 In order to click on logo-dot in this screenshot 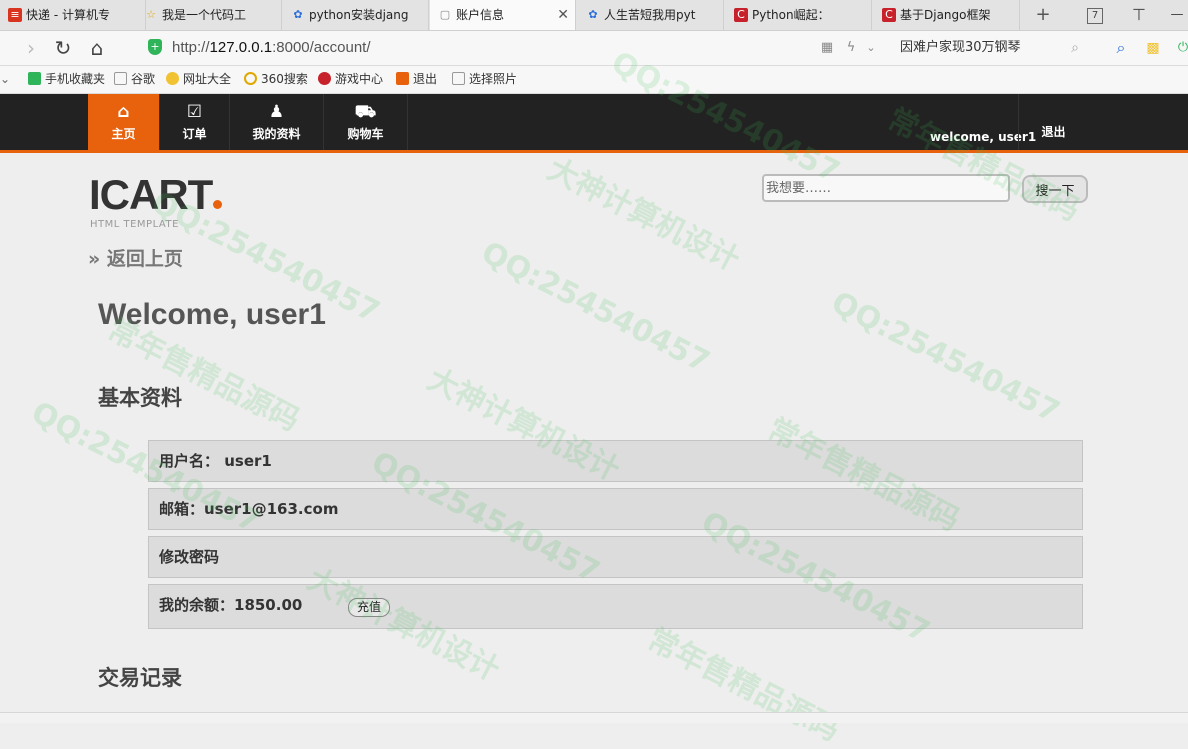, I will do `click(218, 204)`.